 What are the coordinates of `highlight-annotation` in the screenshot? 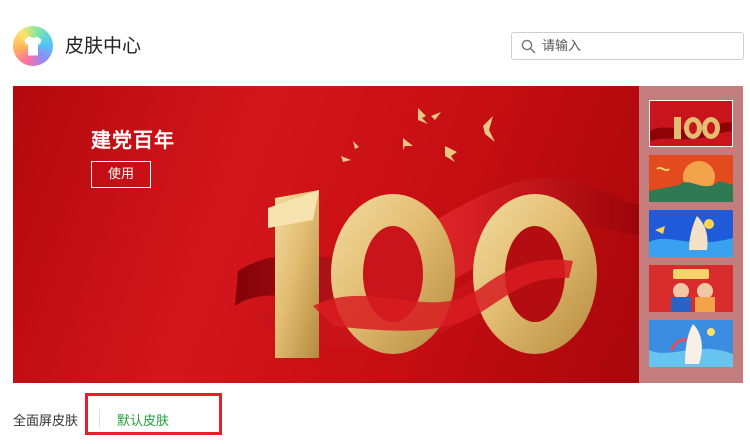 It's located at (153, 414).